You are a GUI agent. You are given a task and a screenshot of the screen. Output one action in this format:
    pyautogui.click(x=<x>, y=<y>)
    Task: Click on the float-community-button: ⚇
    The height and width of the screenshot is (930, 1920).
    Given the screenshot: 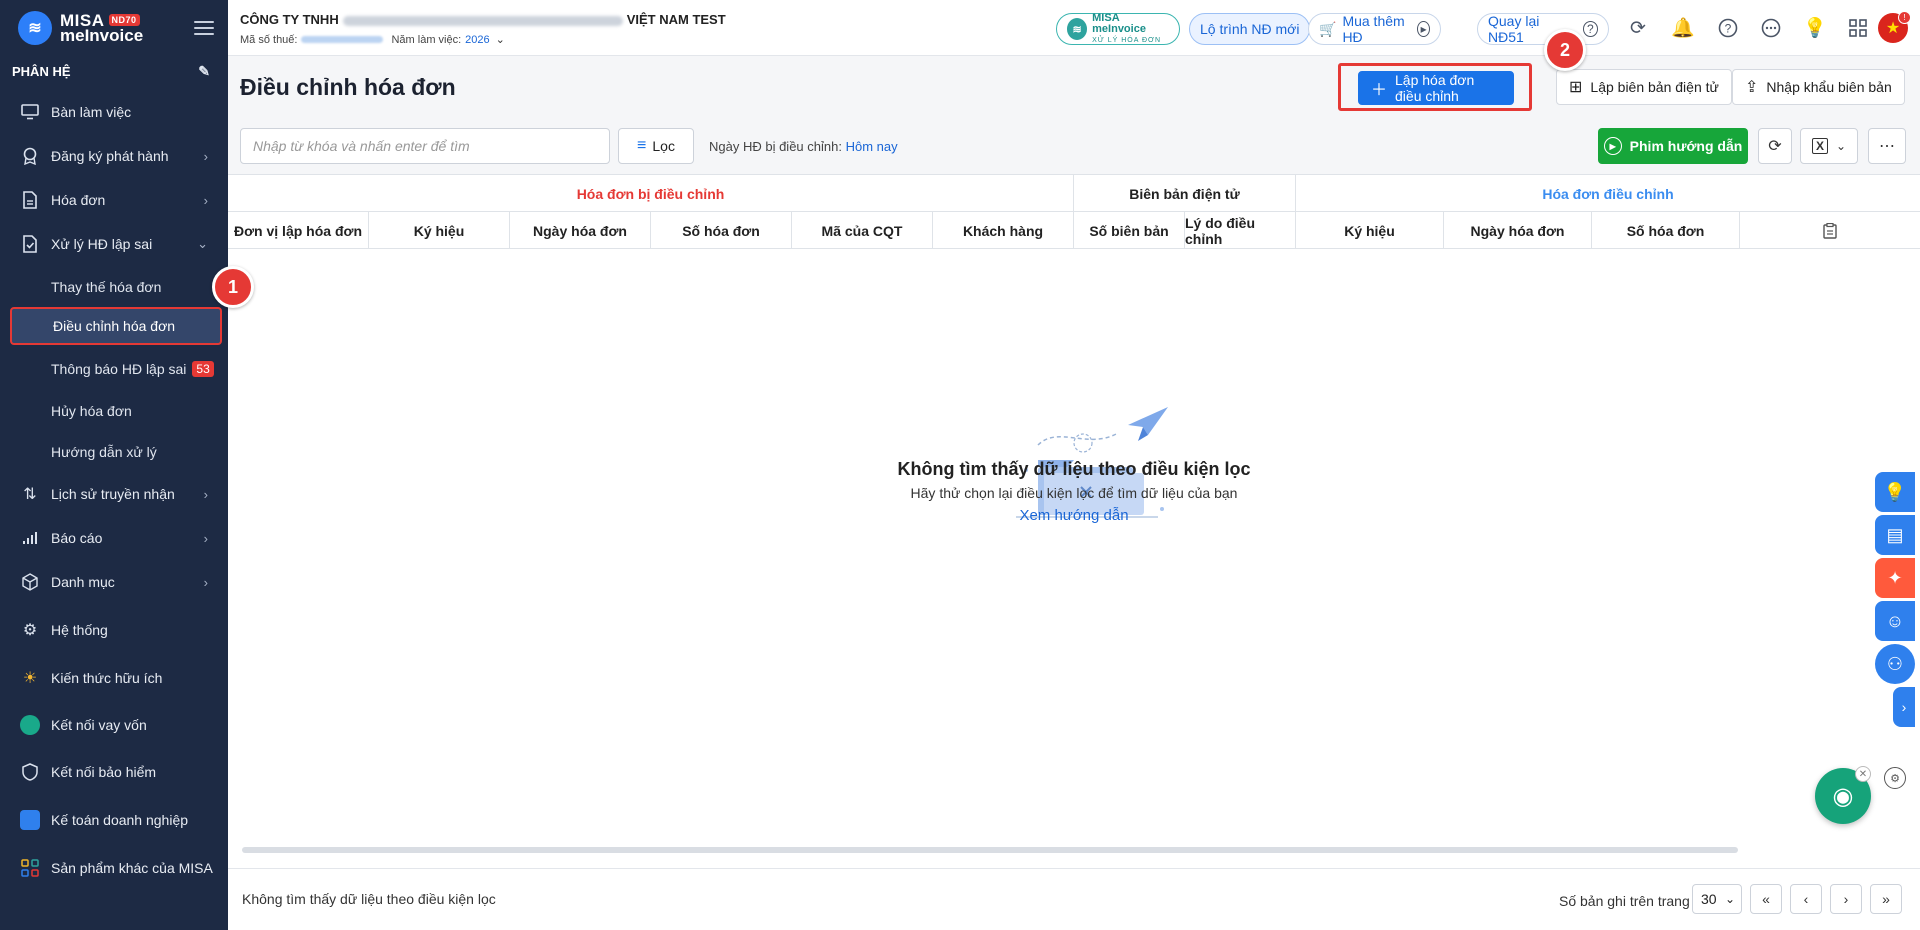 What is the action you would take?
    pyautogui.click(x=1895, y=664)
    